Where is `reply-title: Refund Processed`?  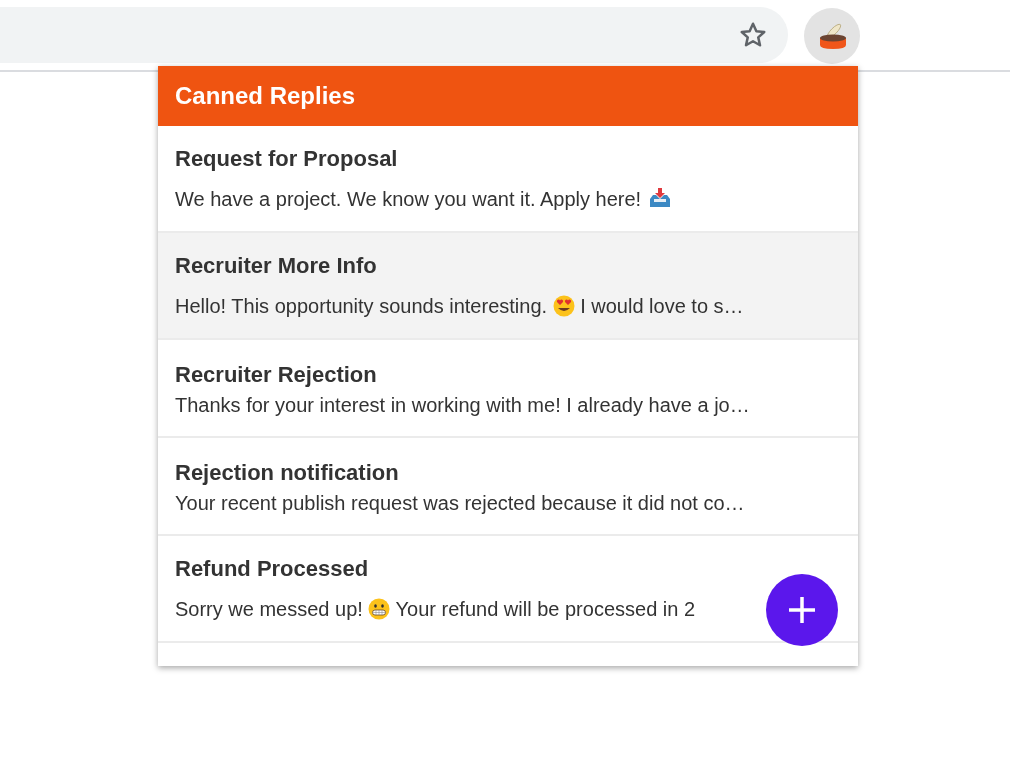
reply-title: Refund Processed is located at coordinates (272, 569).